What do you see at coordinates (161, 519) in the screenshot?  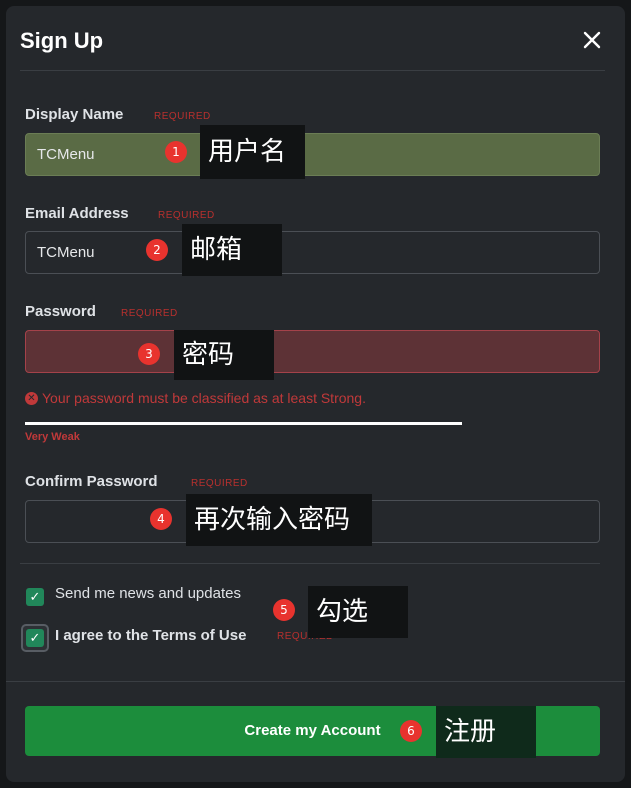 I see `annotation-badge-4: 4` at bounding box center [161, 519].